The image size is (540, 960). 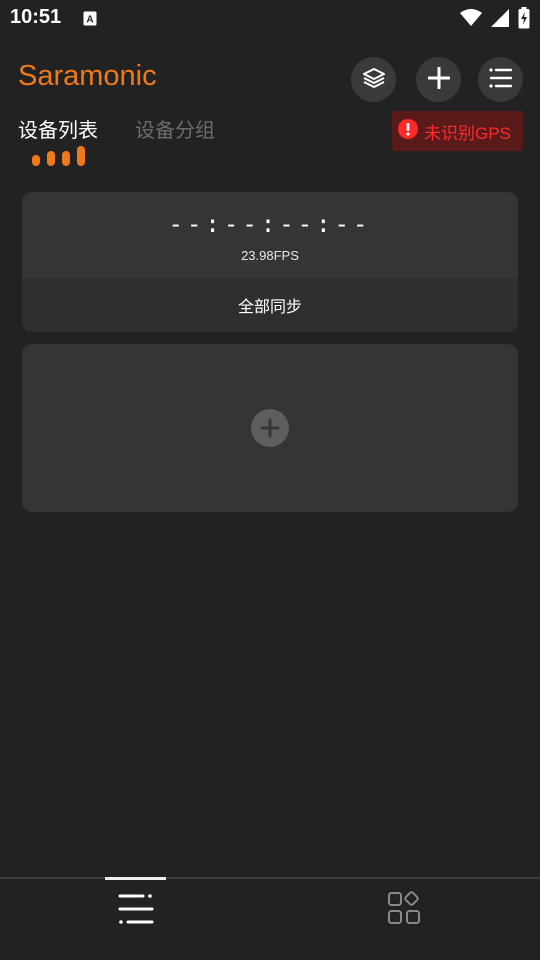 What do you see at coordinates (467, 133) in the screenshot?
I see `gps-status-label: 未识别GPS` at bounding box center [467, 133].